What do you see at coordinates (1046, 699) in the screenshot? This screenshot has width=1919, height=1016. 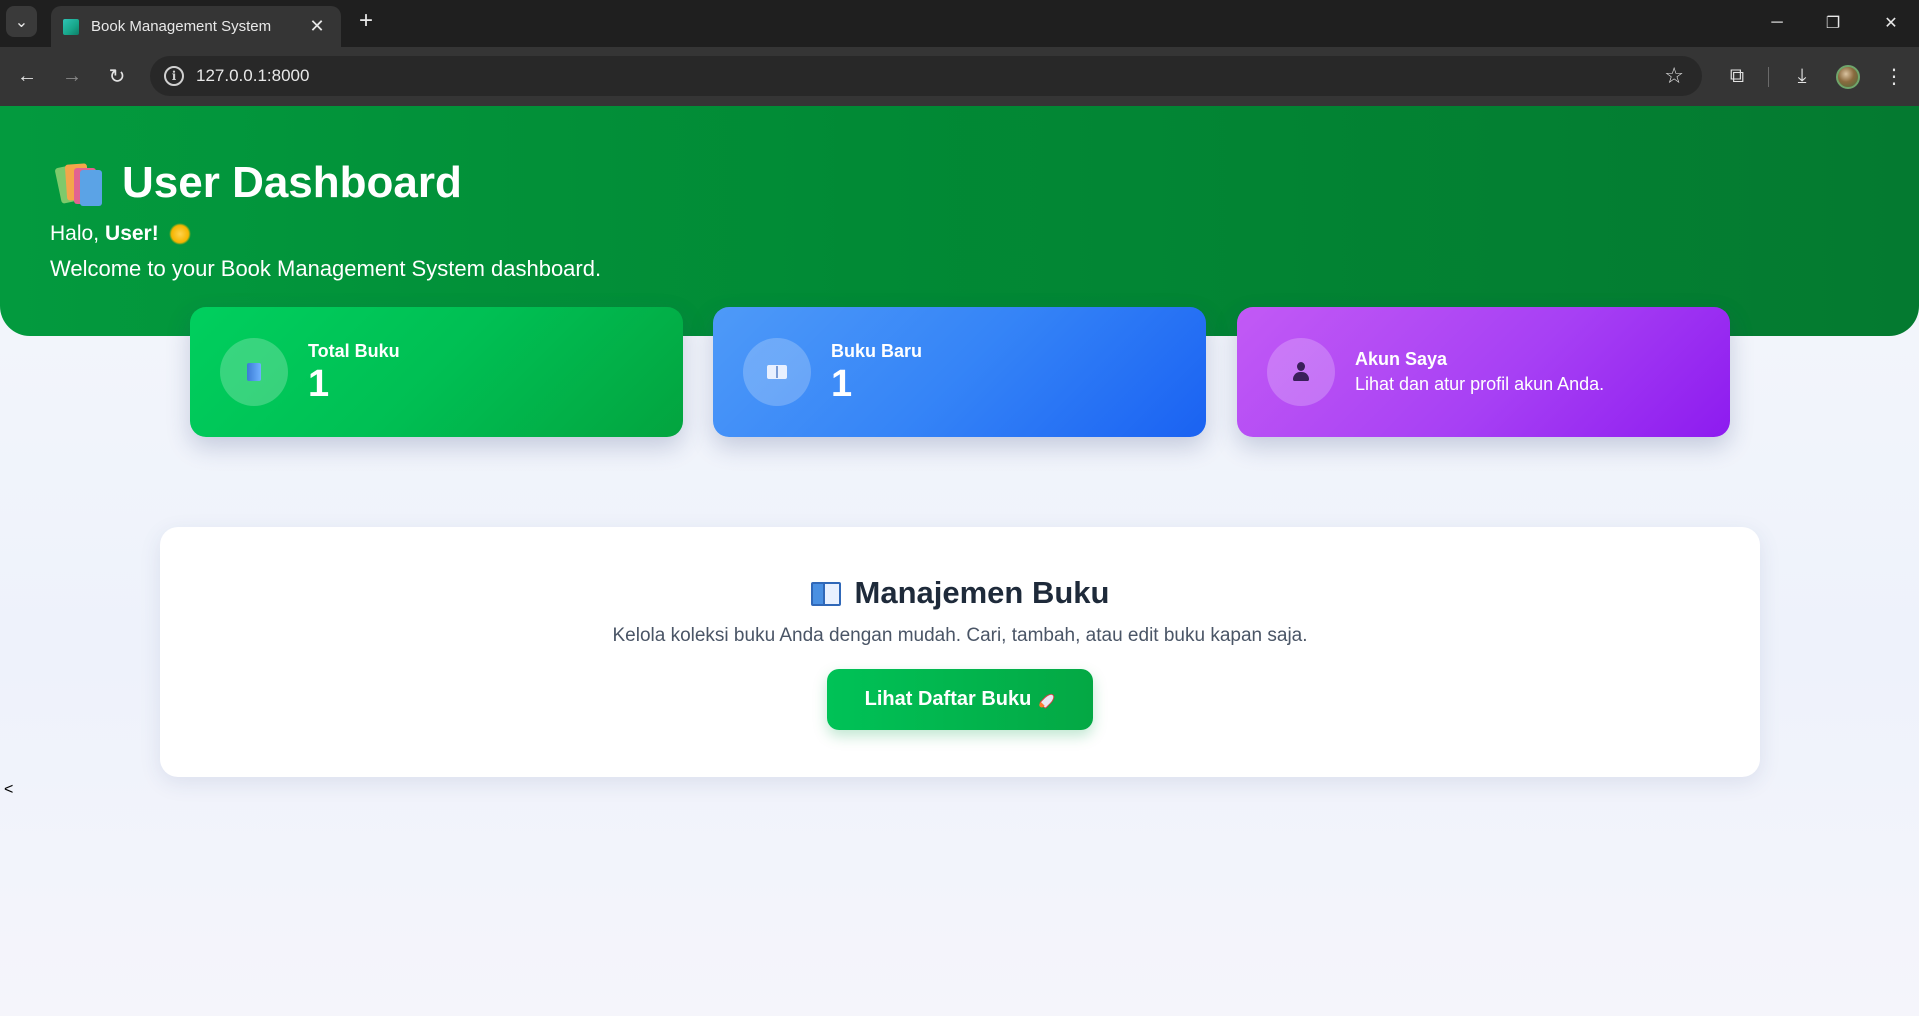 I see `rocket-icon` at bounding box center [1046, 699].